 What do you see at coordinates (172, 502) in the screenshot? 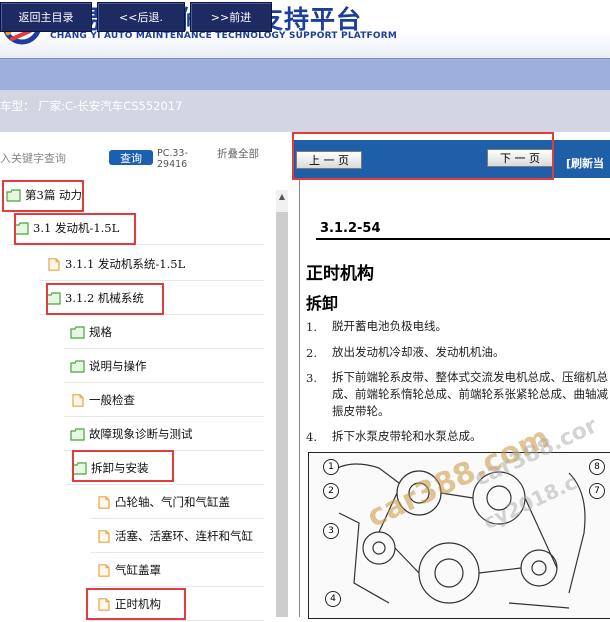
I see `tree-item-label: 凸轮轴、气门和气缸盖` at bounding box center [172, 502].